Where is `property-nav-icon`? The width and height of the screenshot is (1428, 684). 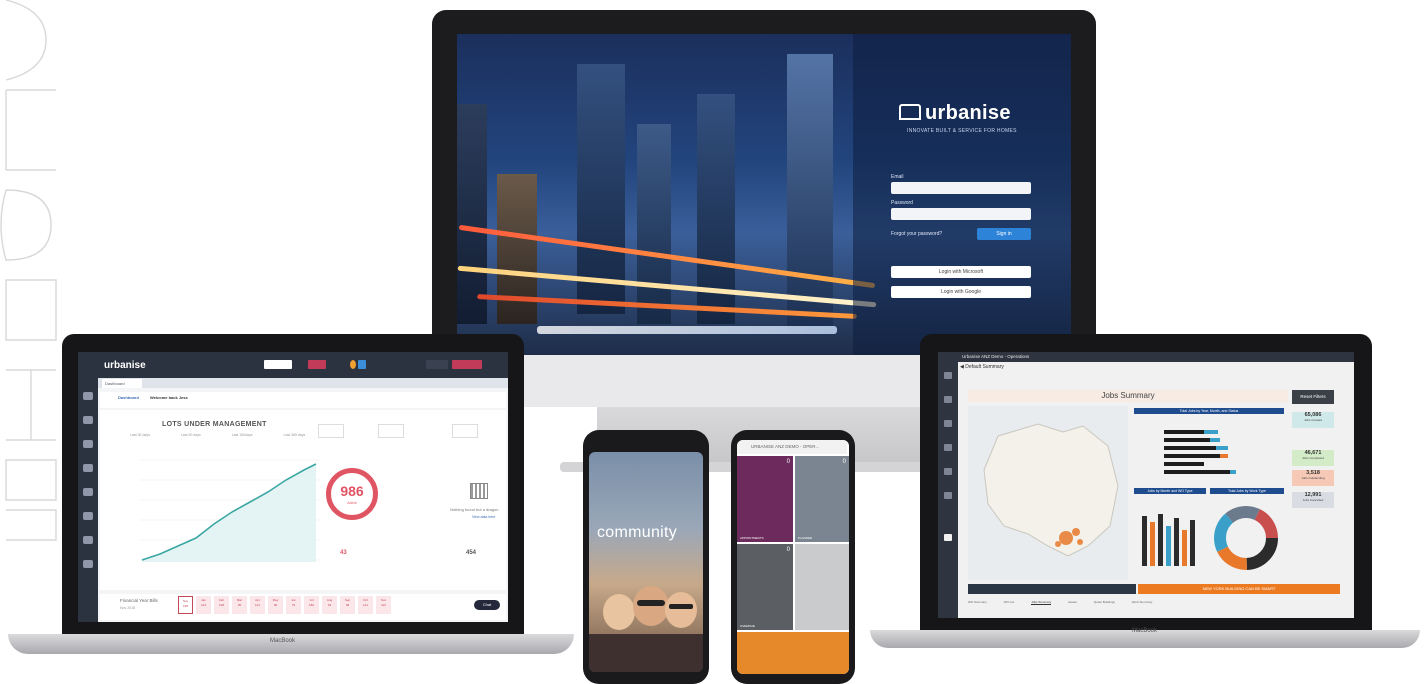 property-nav-icon is located at coordinates (88, 492).